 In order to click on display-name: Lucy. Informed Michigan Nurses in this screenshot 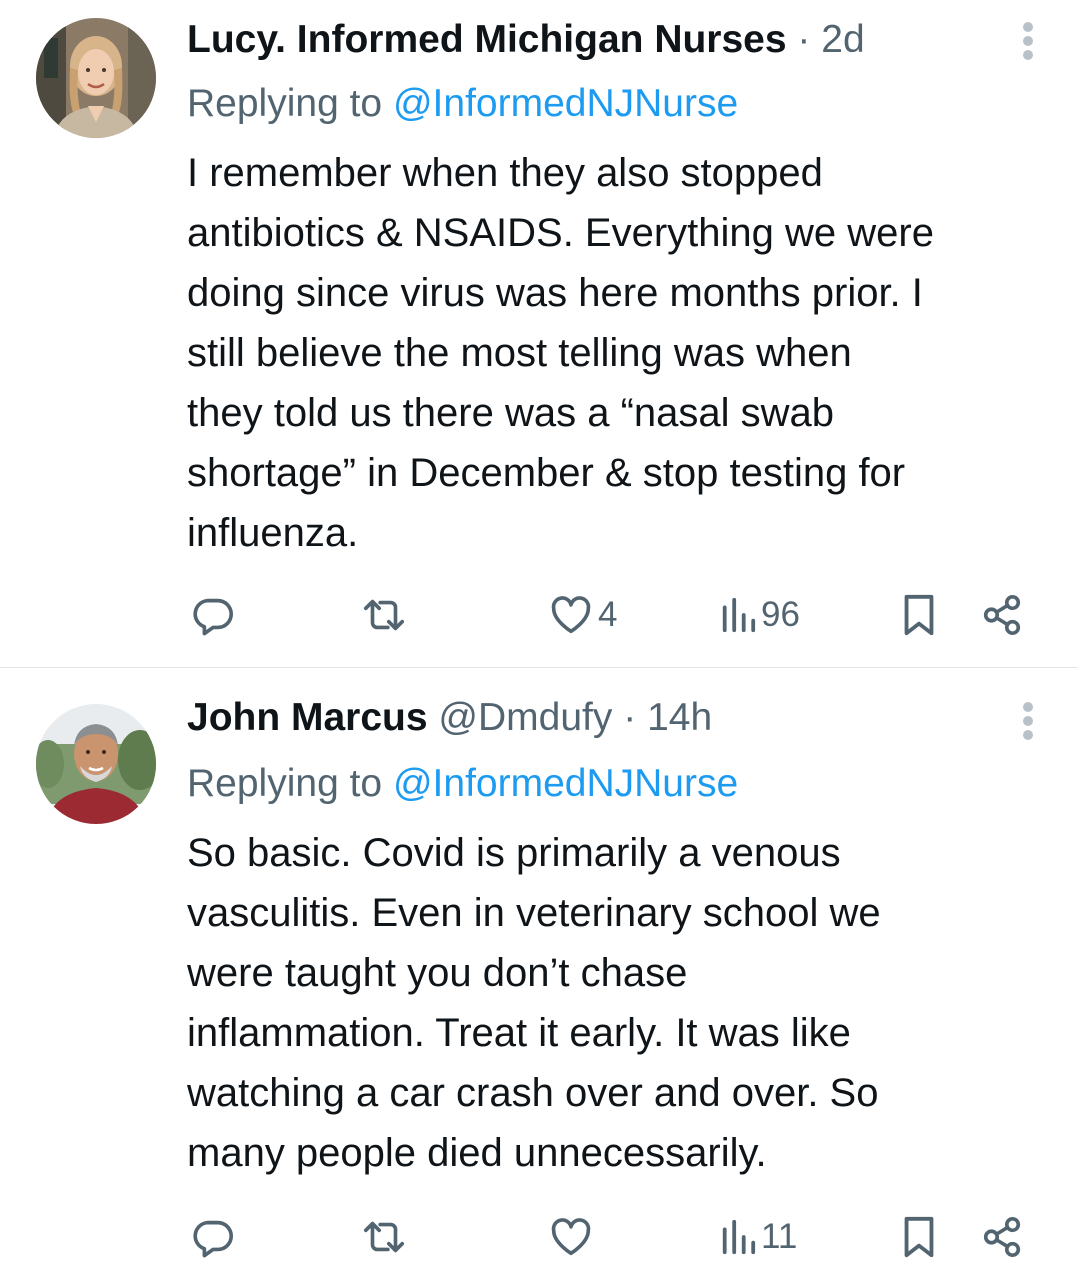, I will do `click(487, 39)`.